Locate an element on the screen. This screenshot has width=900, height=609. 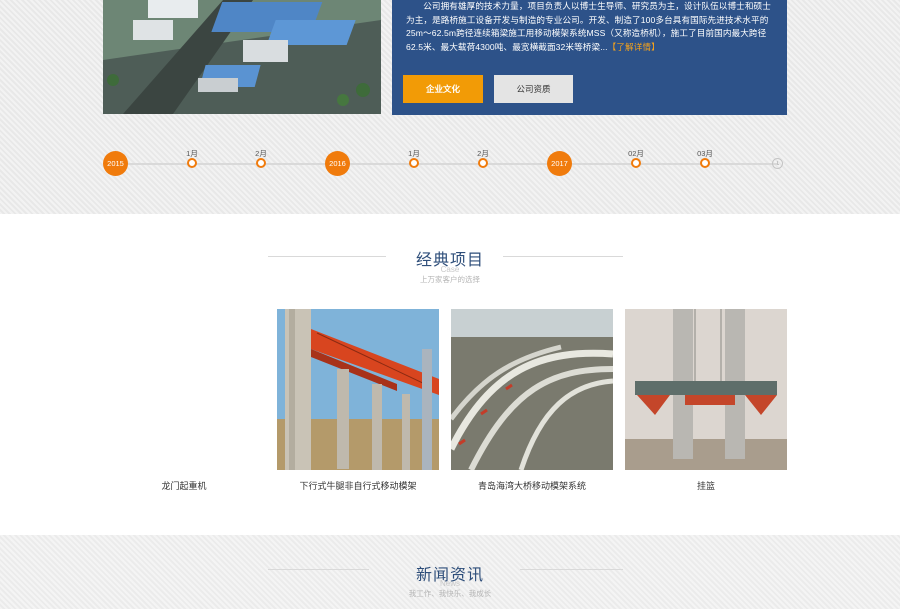
news-title-en: News is located at coordinates (449, 583).